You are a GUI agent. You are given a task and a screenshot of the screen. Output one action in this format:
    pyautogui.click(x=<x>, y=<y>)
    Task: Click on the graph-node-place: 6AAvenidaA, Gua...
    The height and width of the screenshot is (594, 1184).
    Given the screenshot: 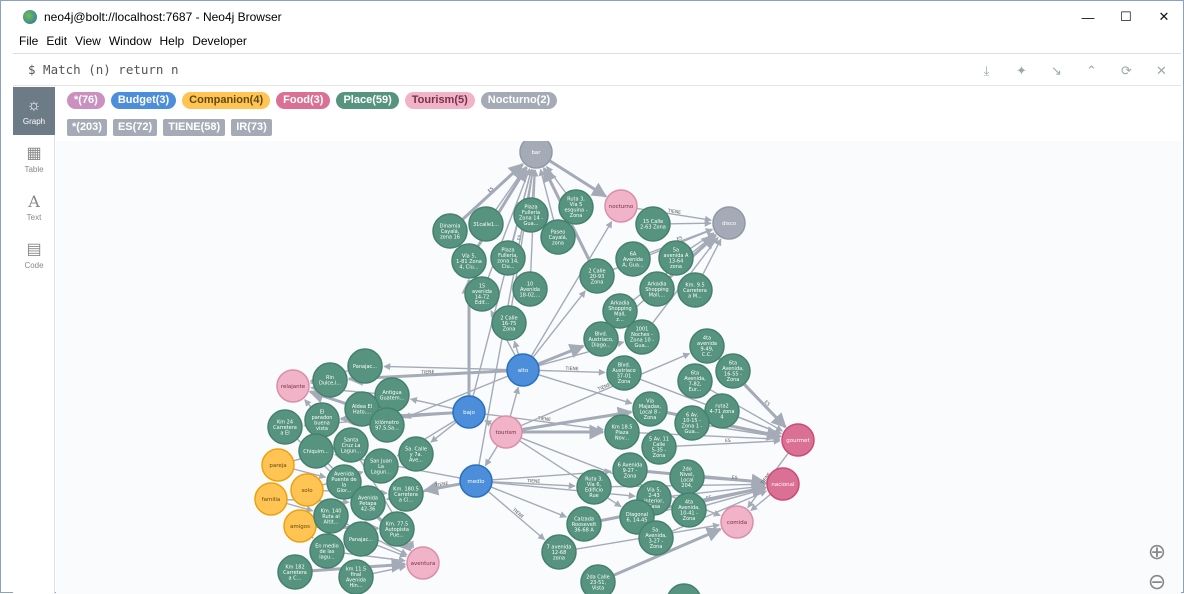 What is the action you would take?
    pyautogui.click(x=633, y=259)
    